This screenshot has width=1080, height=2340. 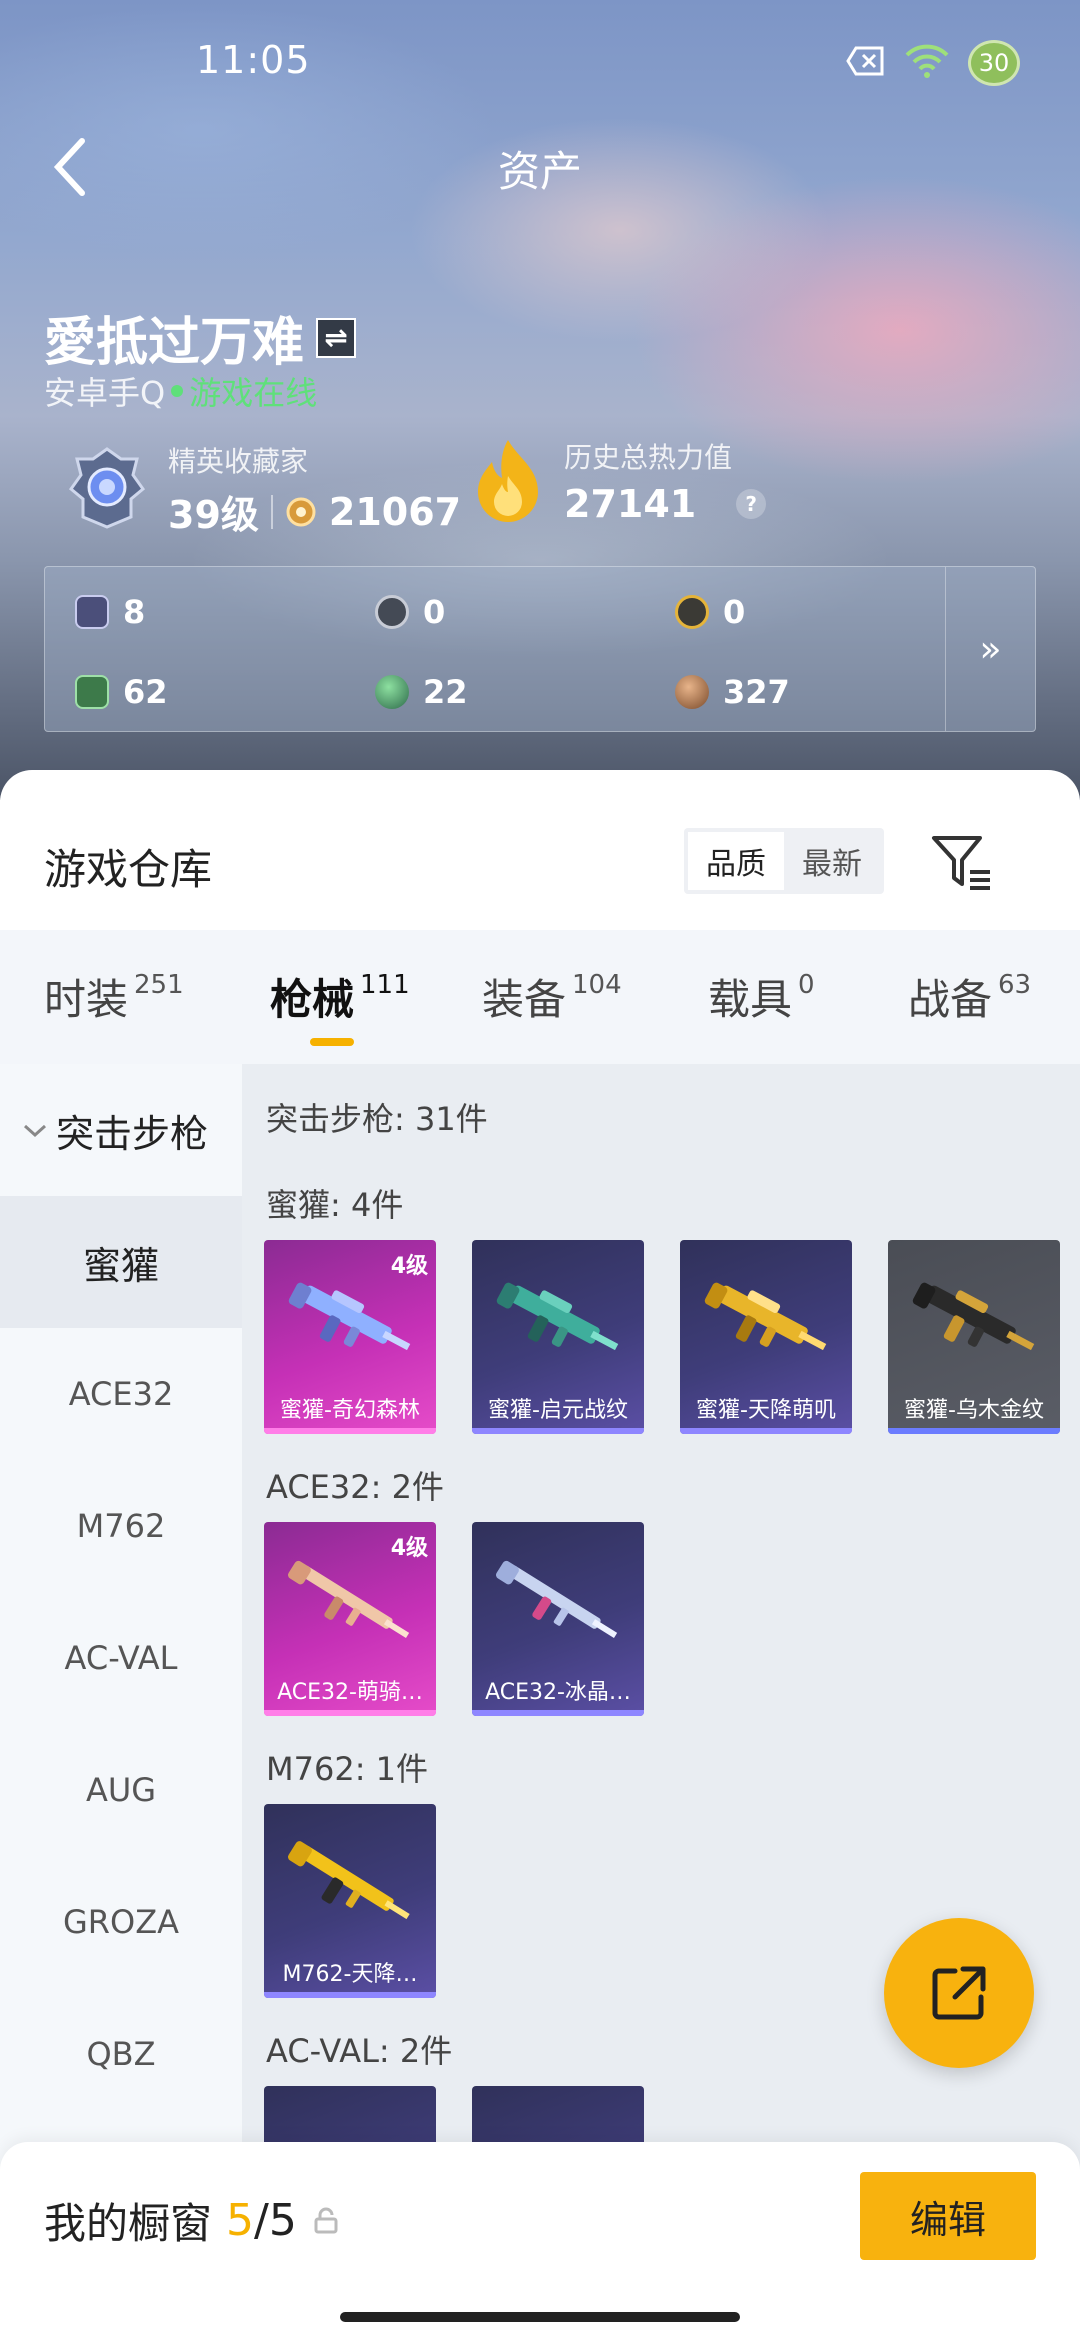 I want to click on player-level: 39级, so click(x=213, y=515).